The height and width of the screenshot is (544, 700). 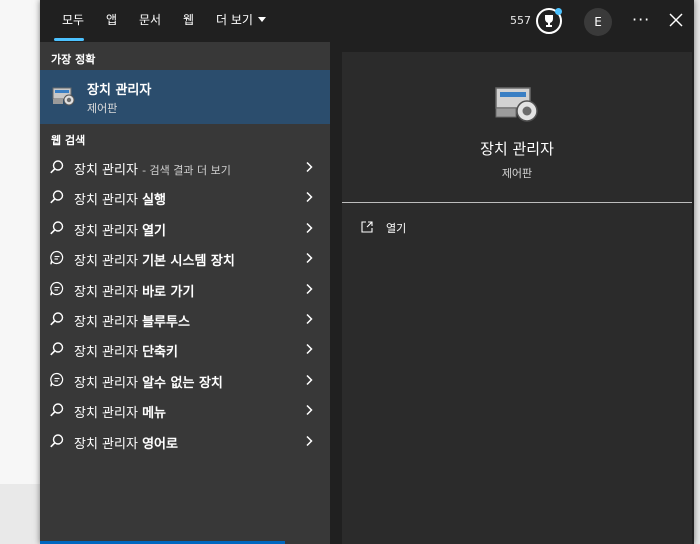 I want to click on search-filter-bar: 모두 앱 문서 웹 더 보기 557 E ···, so click(x=367, y=21).